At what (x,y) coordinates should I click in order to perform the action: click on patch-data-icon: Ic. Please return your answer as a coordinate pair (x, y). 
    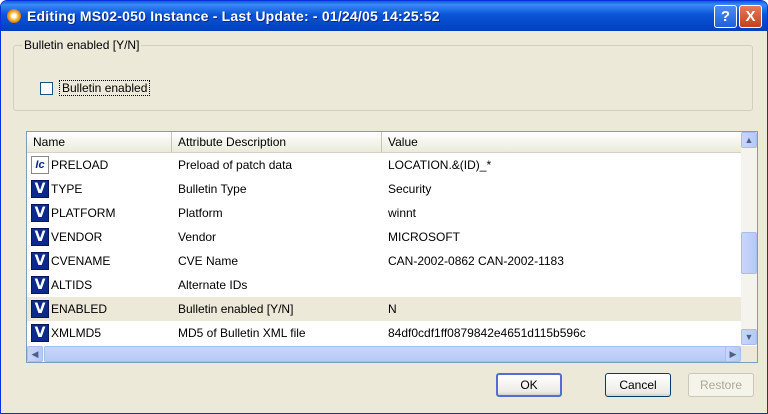
    Looking at the image, I should click on (40, 165).